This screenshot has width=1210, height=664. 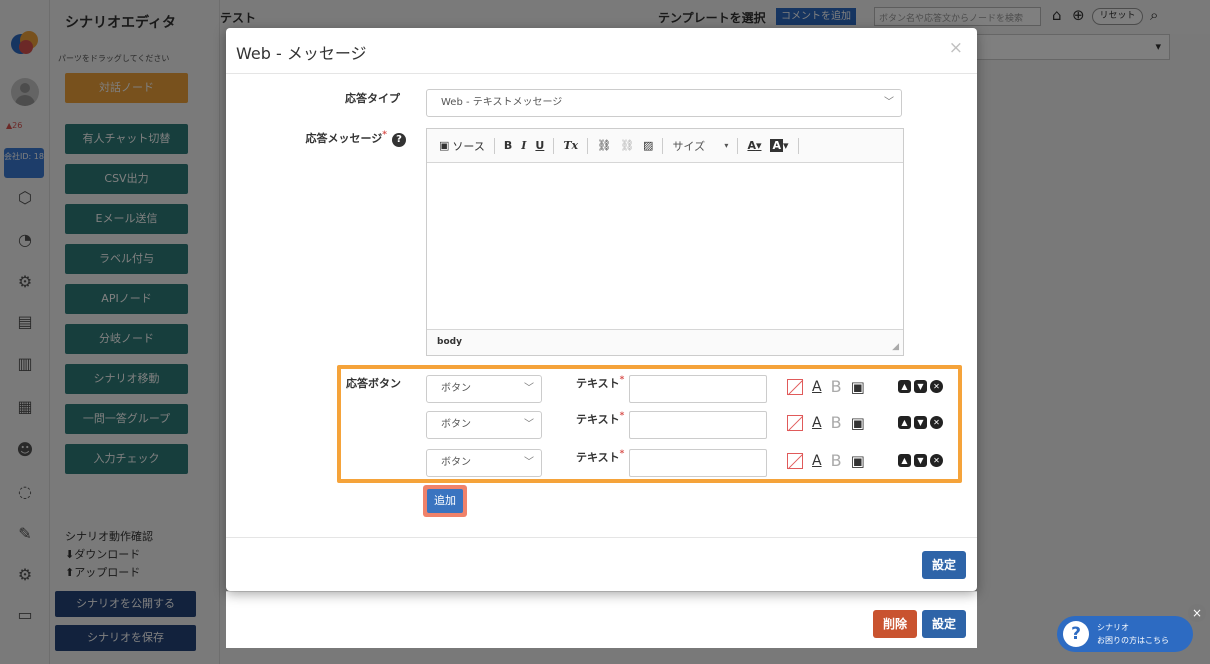 What do you see at coordinates (399, 140) in the screenshot?
I see `help-icon: ?` at bounding box center [399, 140].